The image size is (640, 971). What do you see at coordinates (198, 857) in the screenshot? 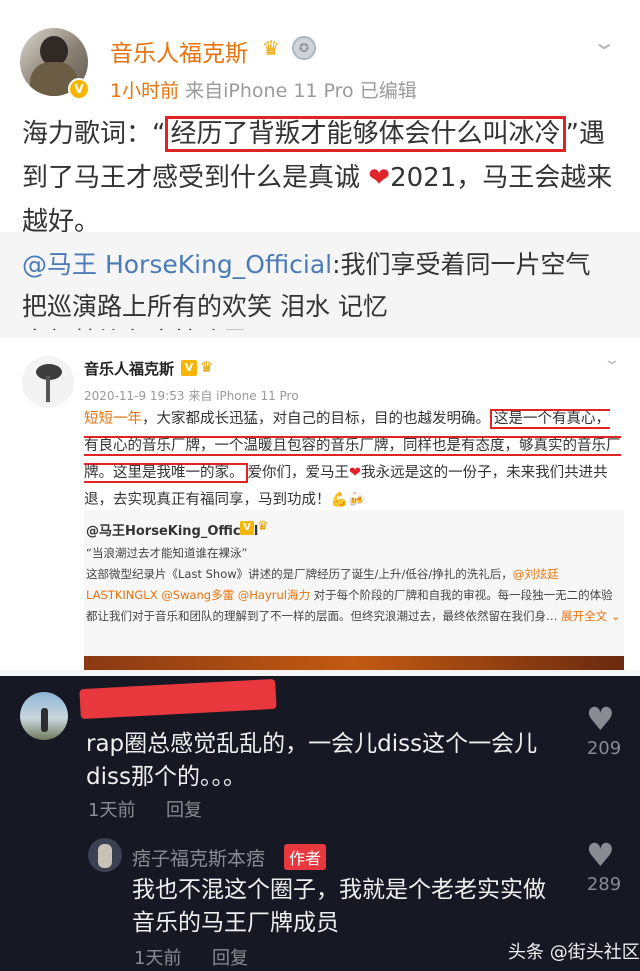
I see `reply-author: 痞子福克斯本痞` at bounding box center [198, 857].